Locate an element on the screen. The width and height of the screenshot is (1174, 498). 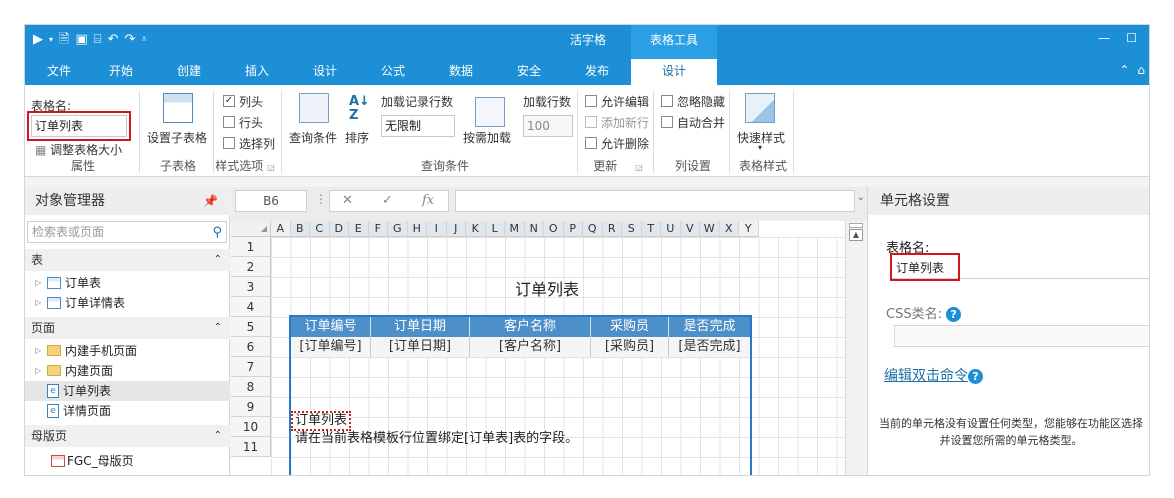
column-header: B is located at coordinates (300, 229).